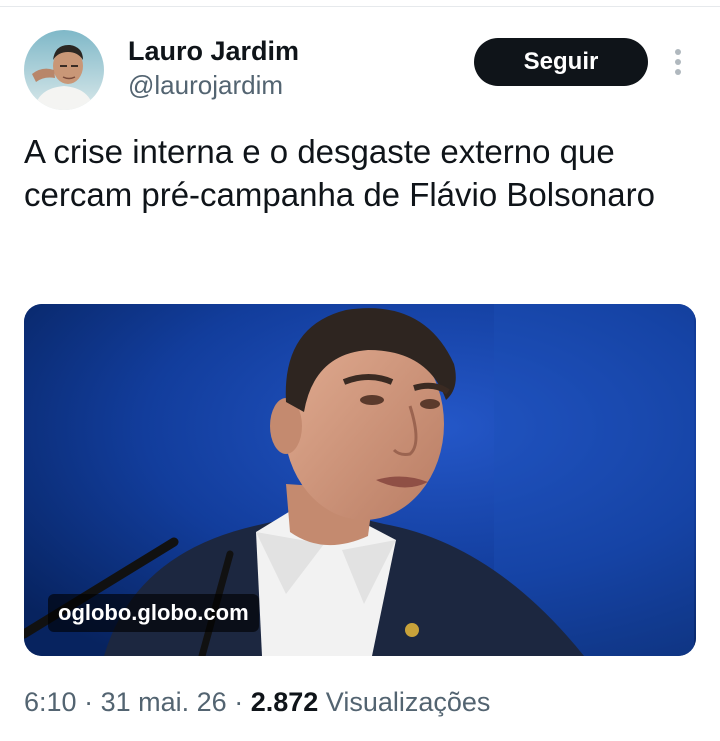 The height and width of the screenshot is (741, 720). What do you see at coordinates (360, 70) in the screenshot?
I see `tweet-header: Lauro Jardim @laurojardim Seguir` at bounding box center [360, 70].